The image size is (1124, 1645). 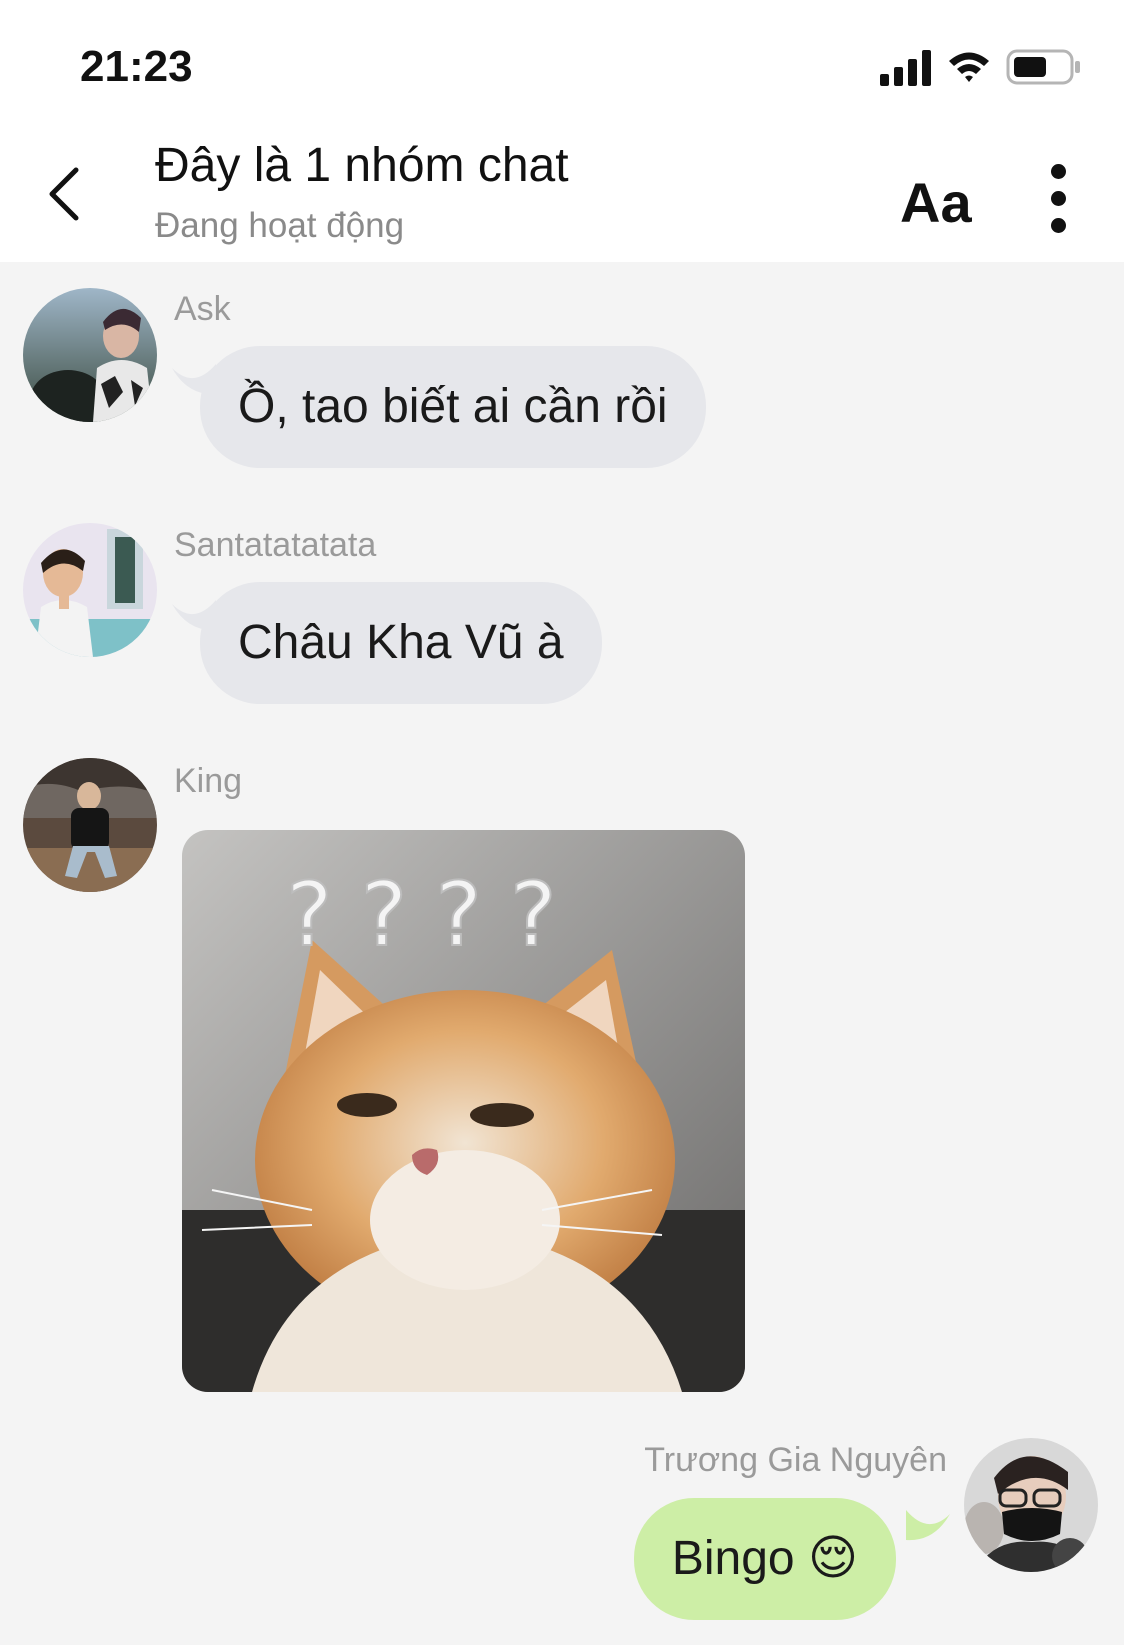 What do you see at coordinates (1031, 1505) in the screenshot?
I see `avatar-truong-gia-nguyen` at bounding box center [1031, 1505].